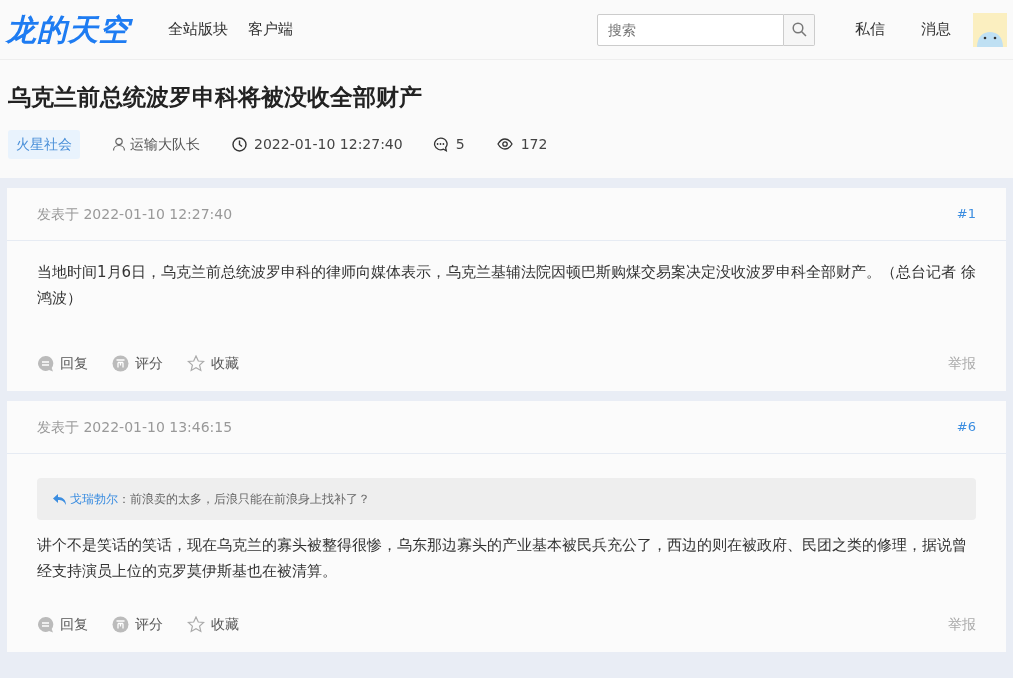 The height and width of the screenshot is (678, 1013). What do you see at coordinates (690, 29) in the screenshot?
I see `search-field: 搜索` at bounding box center [690, 29].